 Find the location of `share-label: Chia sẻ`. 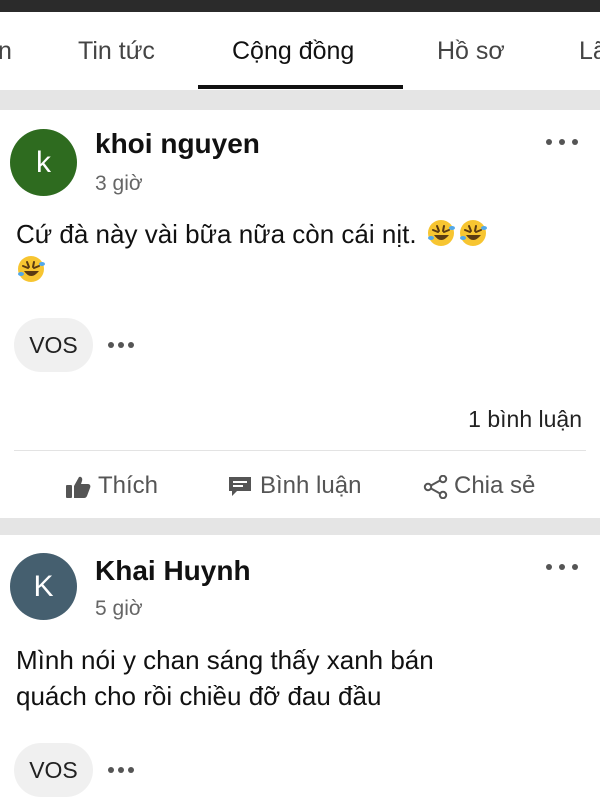

share-label: Chia sẻ is located at coordinates (495, 485).